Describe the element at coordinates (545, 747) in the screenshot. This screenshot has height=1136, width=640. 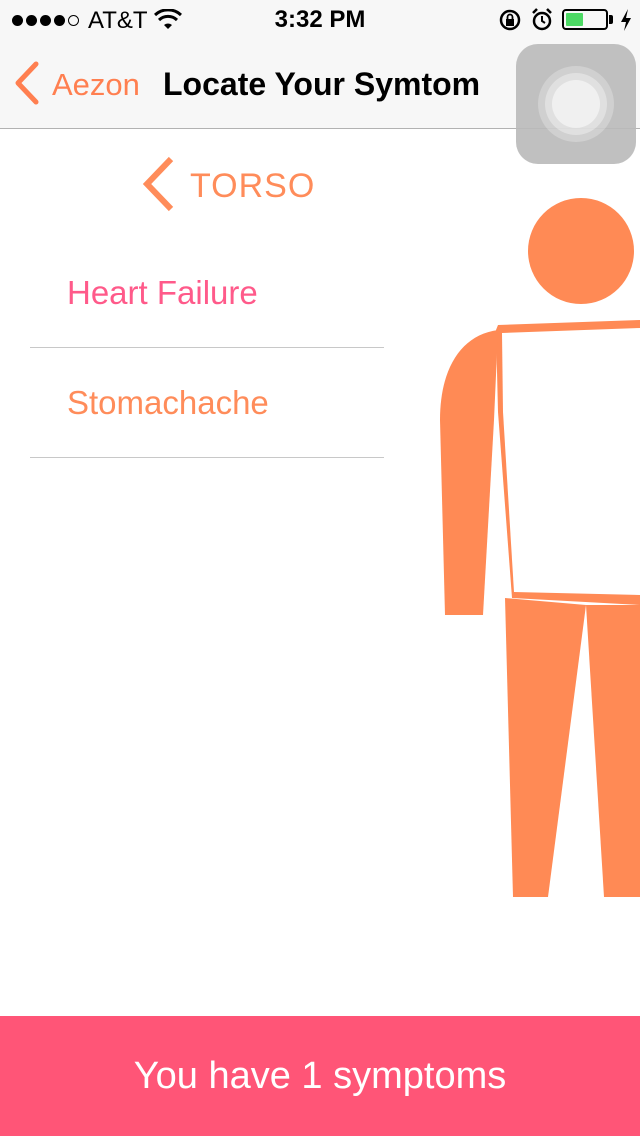
I see `figure-left-leg` at that location.